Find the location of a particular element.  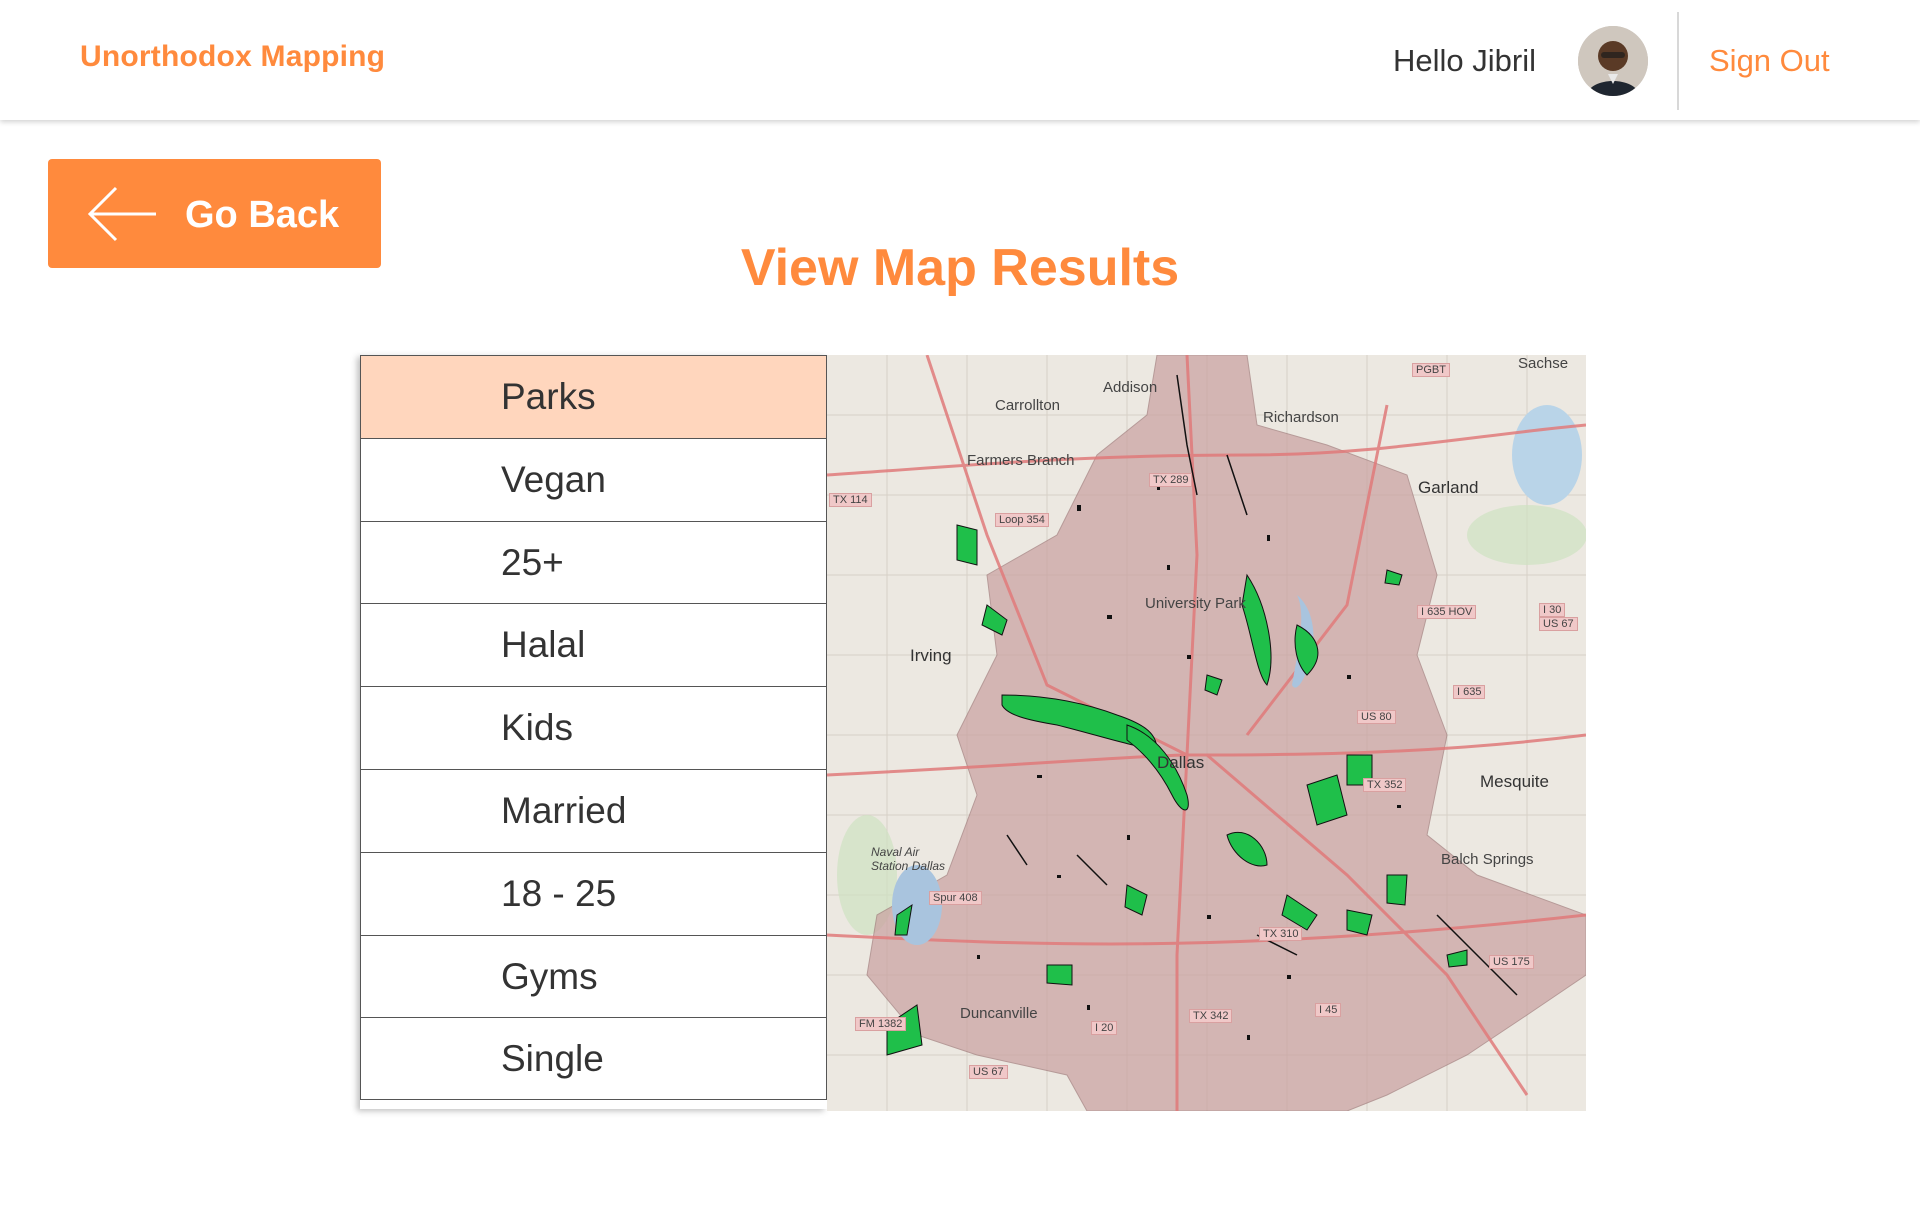

filter-item-kids: Kids is located at coordinates (593, 727).